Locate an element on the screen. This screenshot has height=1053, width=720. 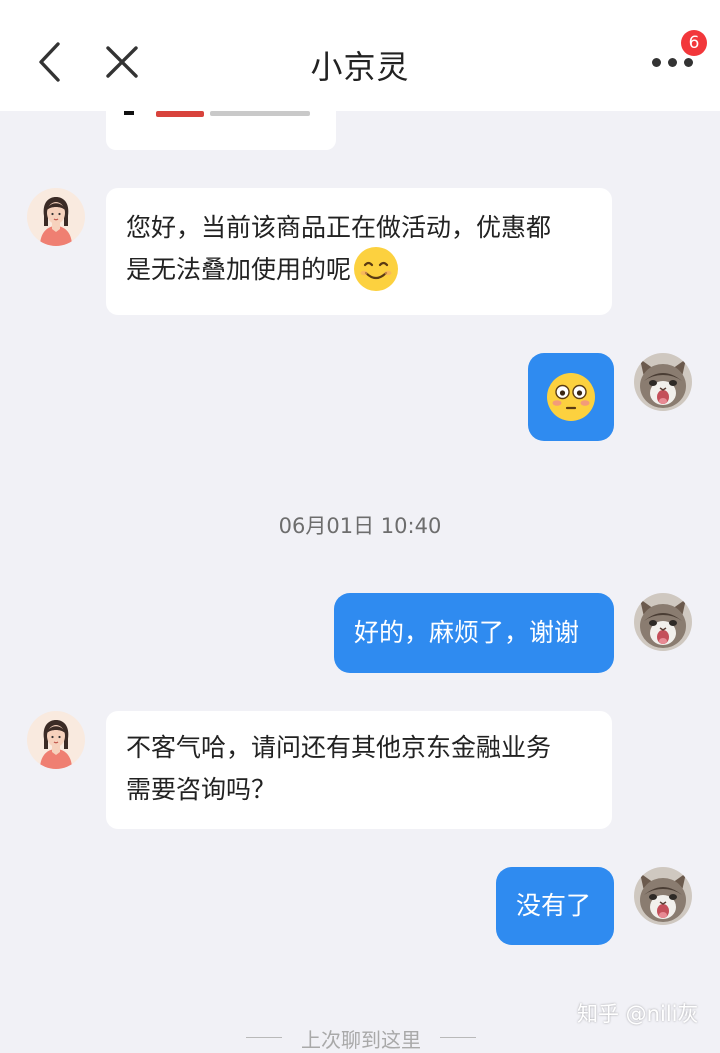
message-text: 不客气哈，请问还有其他京东金融业务 is located at coordinates (339, 747).